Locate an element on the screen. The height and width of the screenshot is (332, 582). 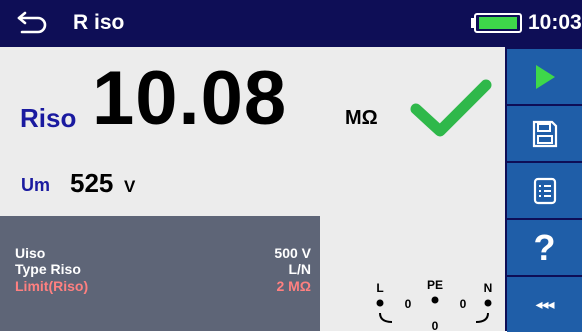
save-button is located at coordinates (544, 133).